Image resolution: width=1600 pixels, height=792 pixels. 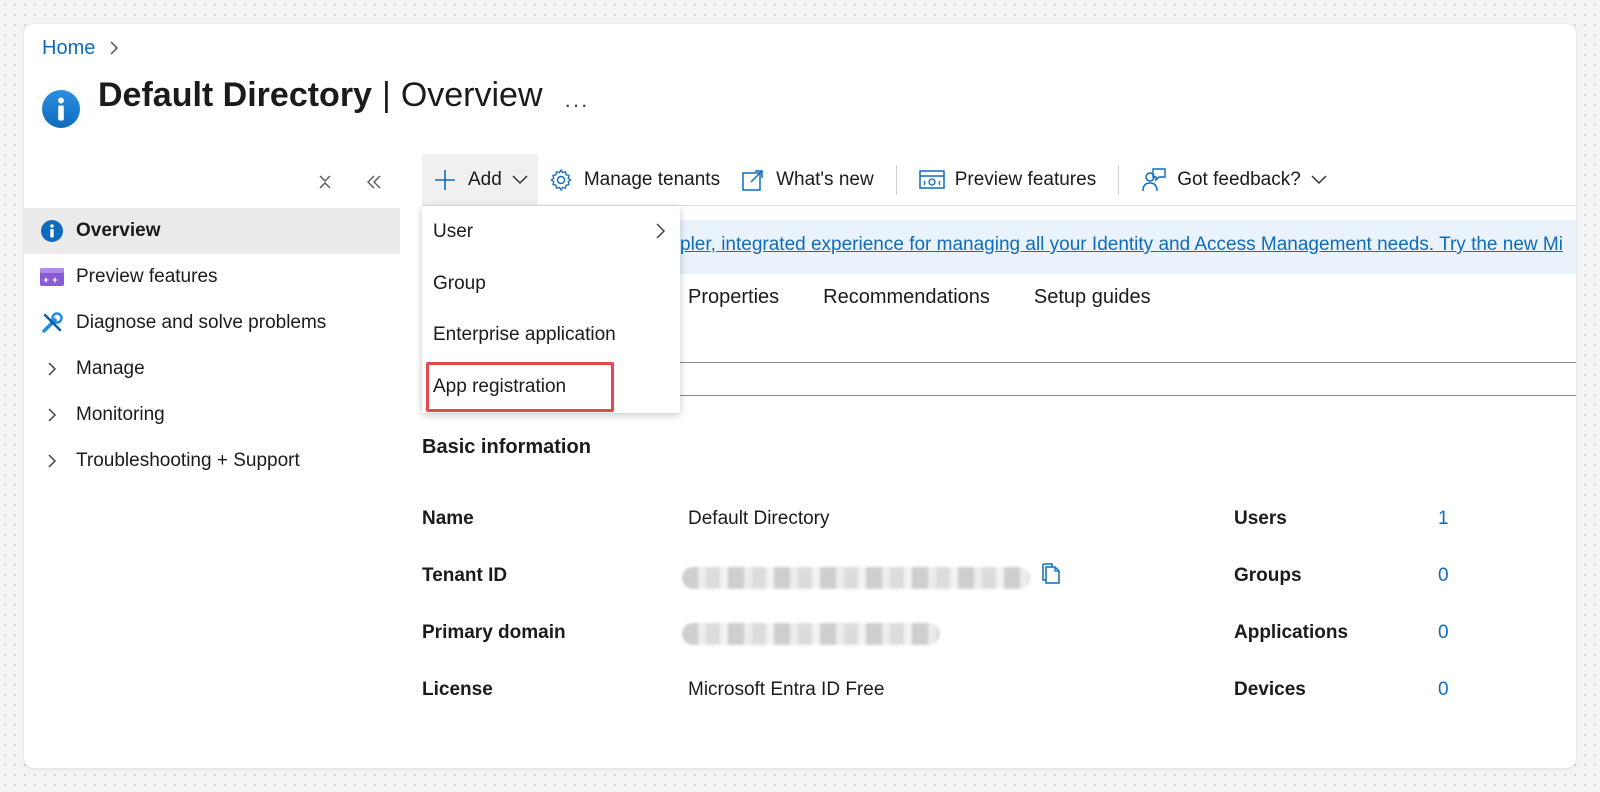 What do you see at coordinates (445, 180) in the screenshot?
I see `plus-icon` at bounding box center [445, 180].